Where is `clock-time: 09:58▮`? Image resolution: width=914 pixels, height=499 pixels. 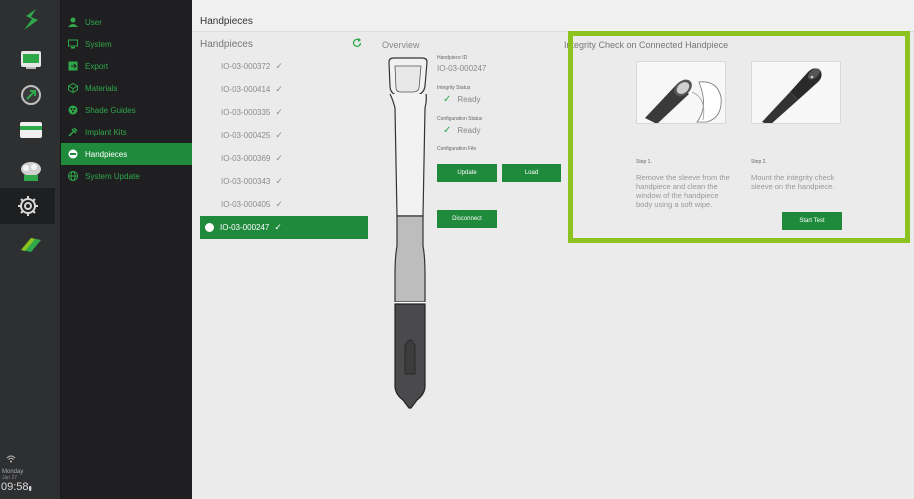 clock-time: 09:58▮ is located at coordinates (30, 487).